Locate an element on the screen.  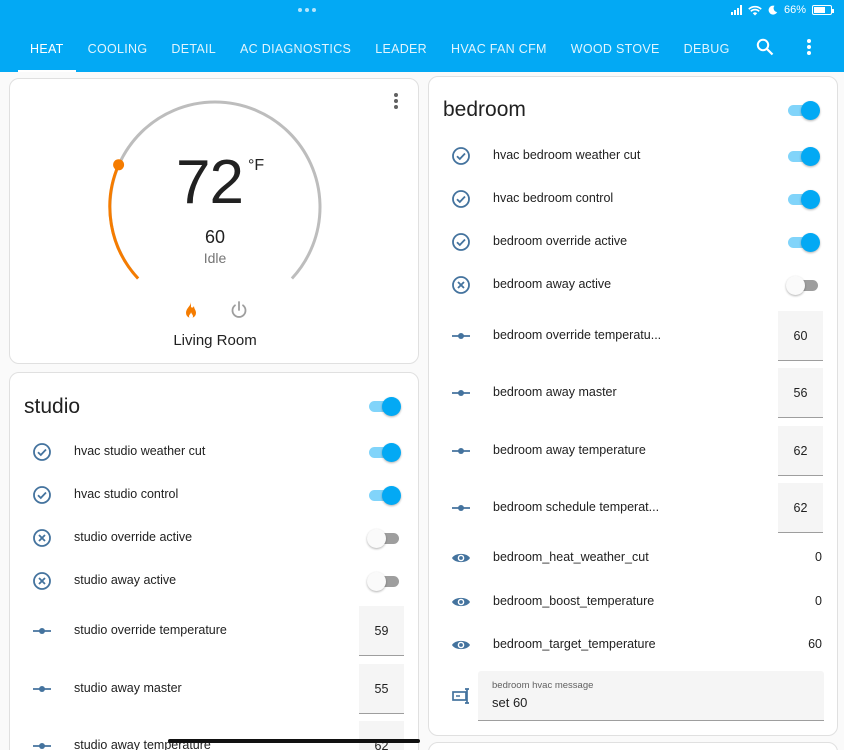
search-icon is located at coordinates (765, 47).